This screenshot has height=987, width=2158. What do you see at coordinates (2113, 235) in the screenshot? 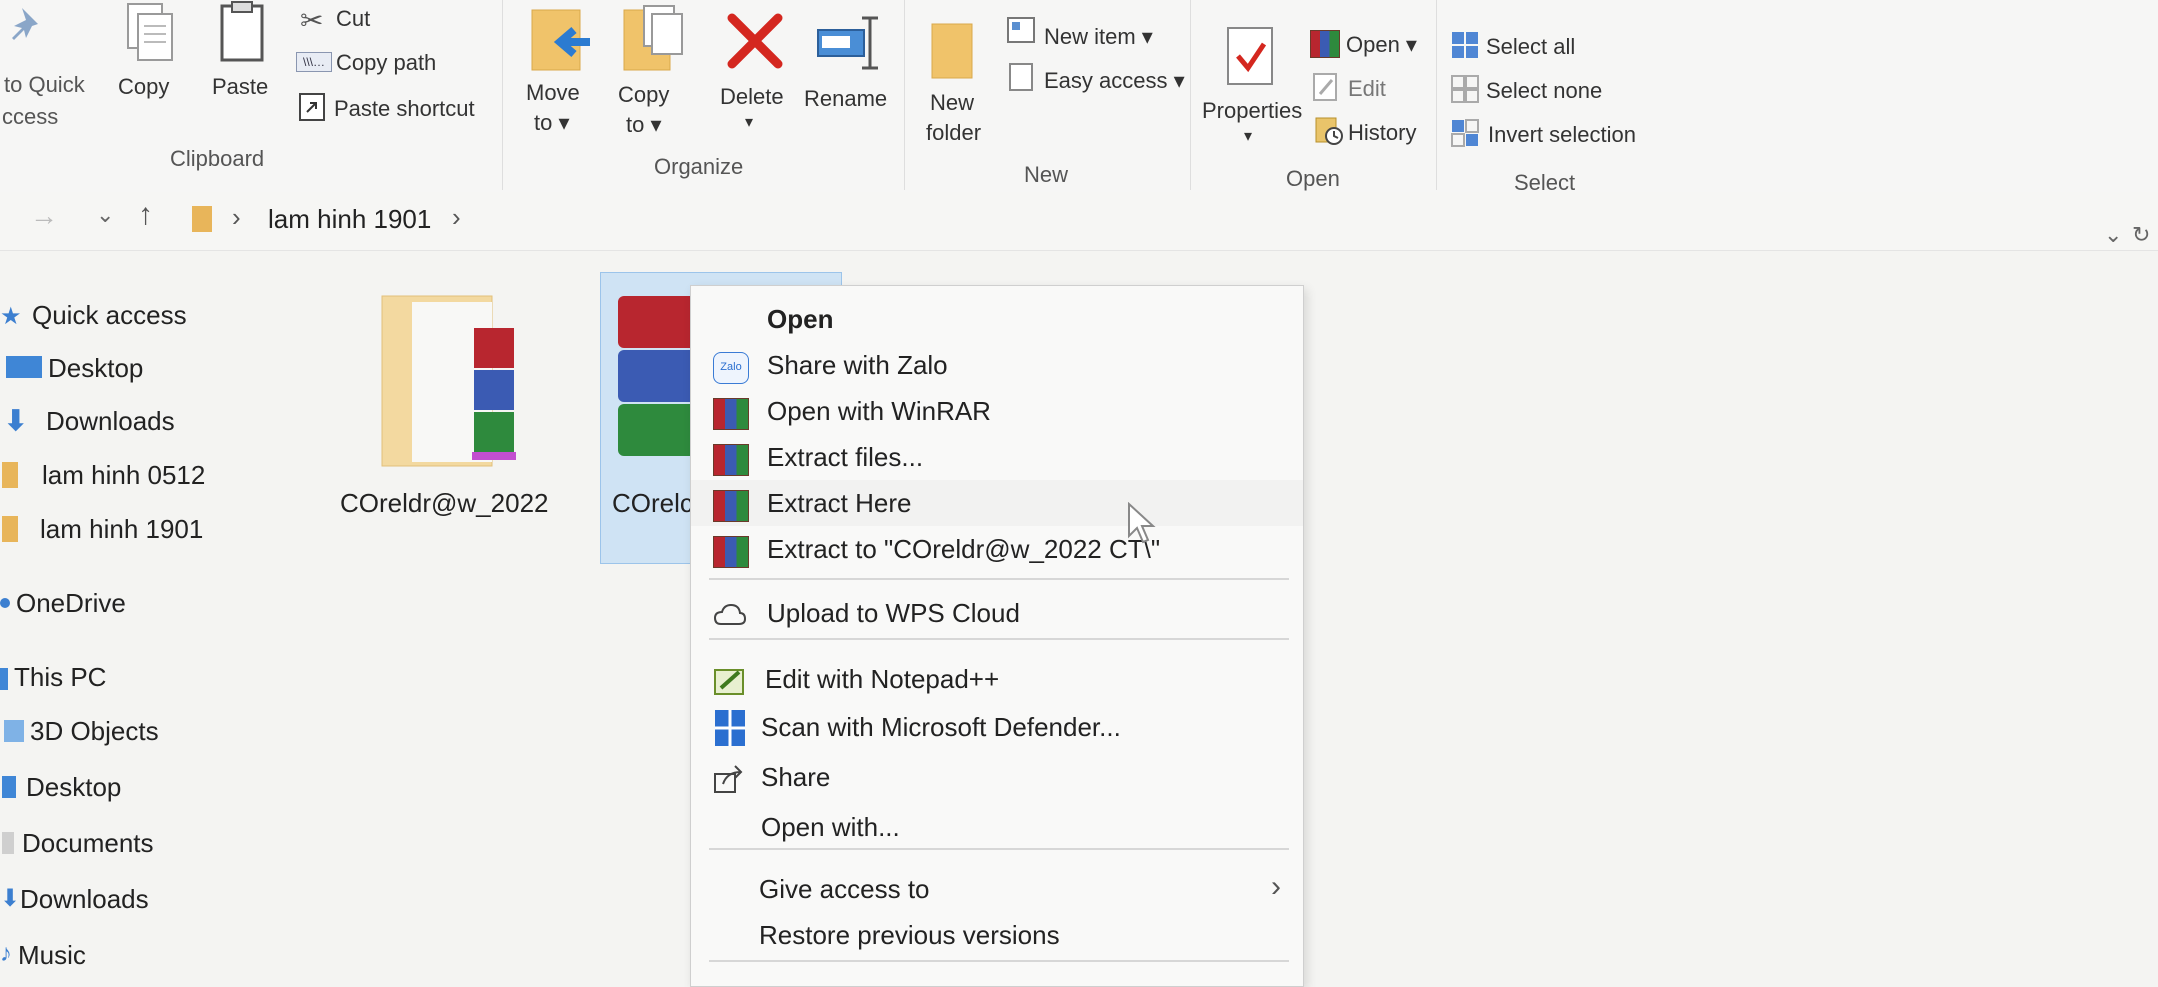
I see `address-dropdown-icon: ⌄` at bounding box center [2113, 235].